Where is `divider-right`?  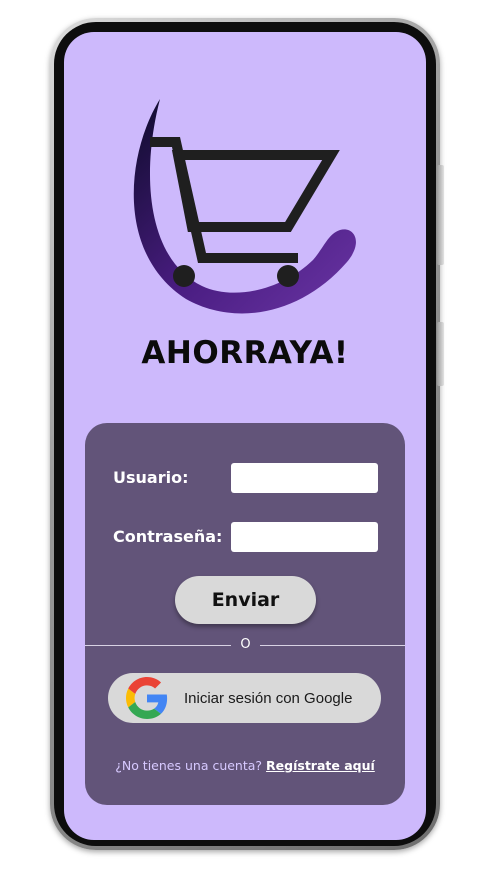
divider-right is located at coordinates (332, 645).